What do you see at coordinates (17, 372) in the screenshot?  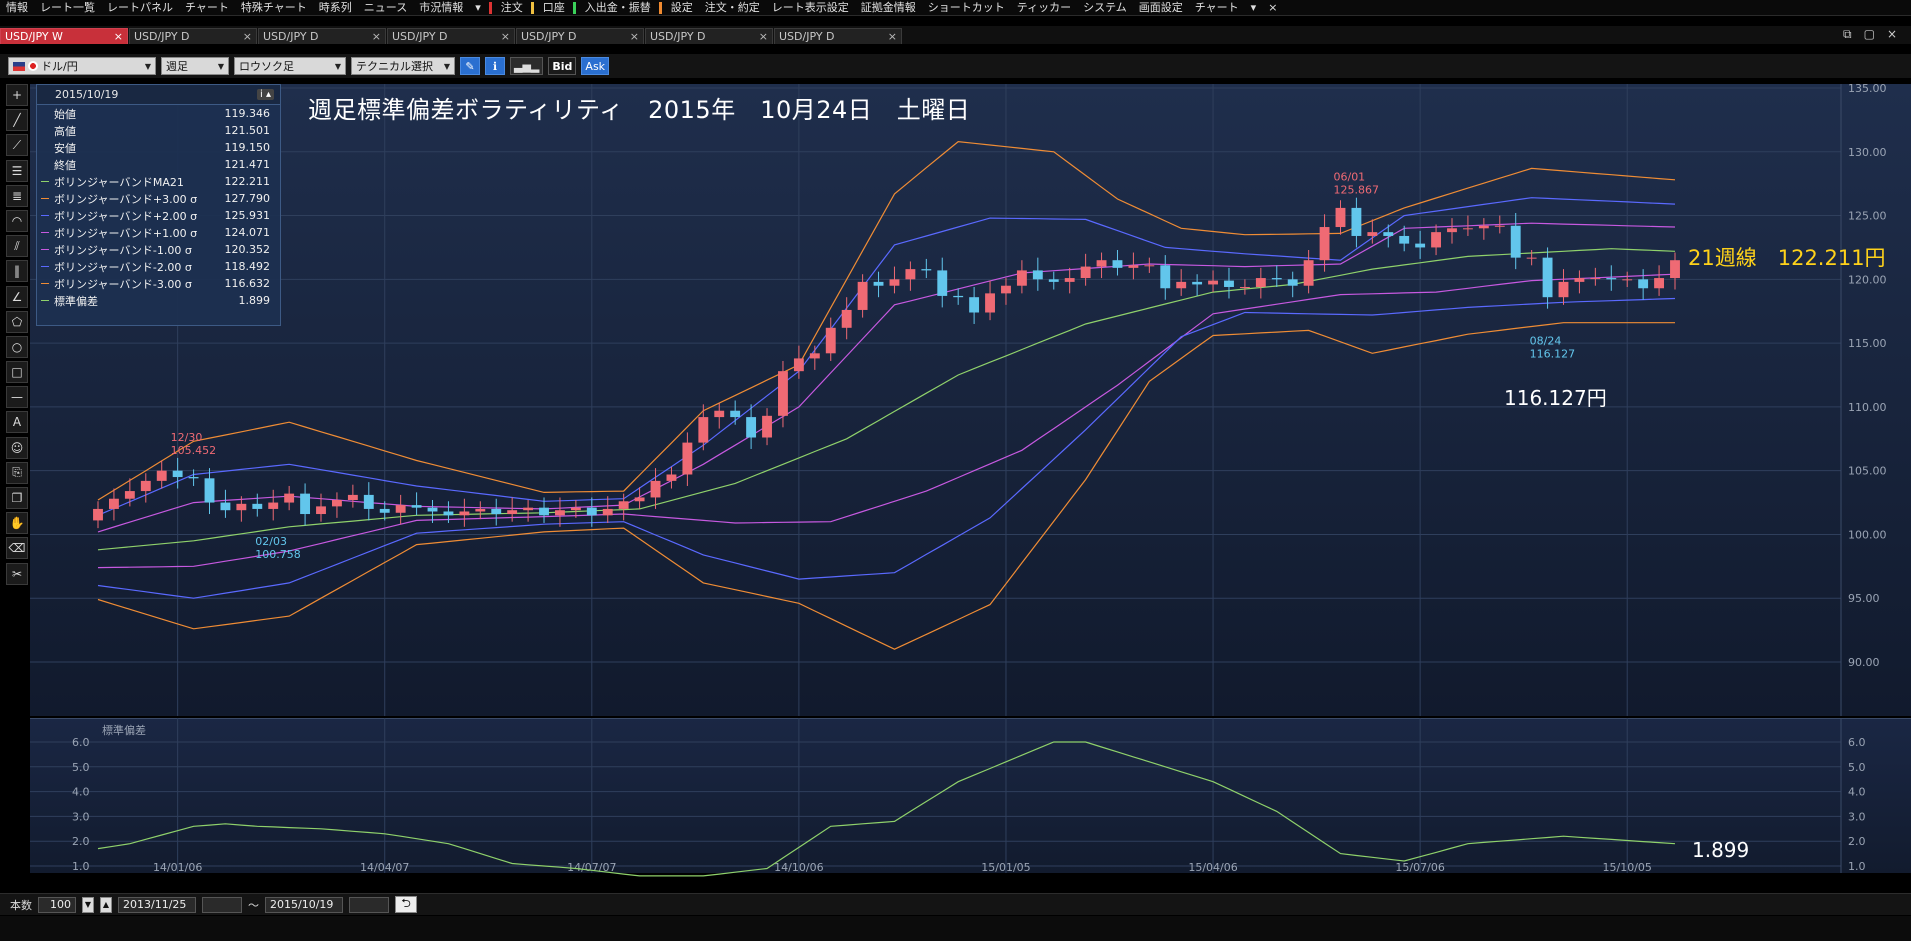 I see `rectangle-tool: □` at bounding box center [17, 372].